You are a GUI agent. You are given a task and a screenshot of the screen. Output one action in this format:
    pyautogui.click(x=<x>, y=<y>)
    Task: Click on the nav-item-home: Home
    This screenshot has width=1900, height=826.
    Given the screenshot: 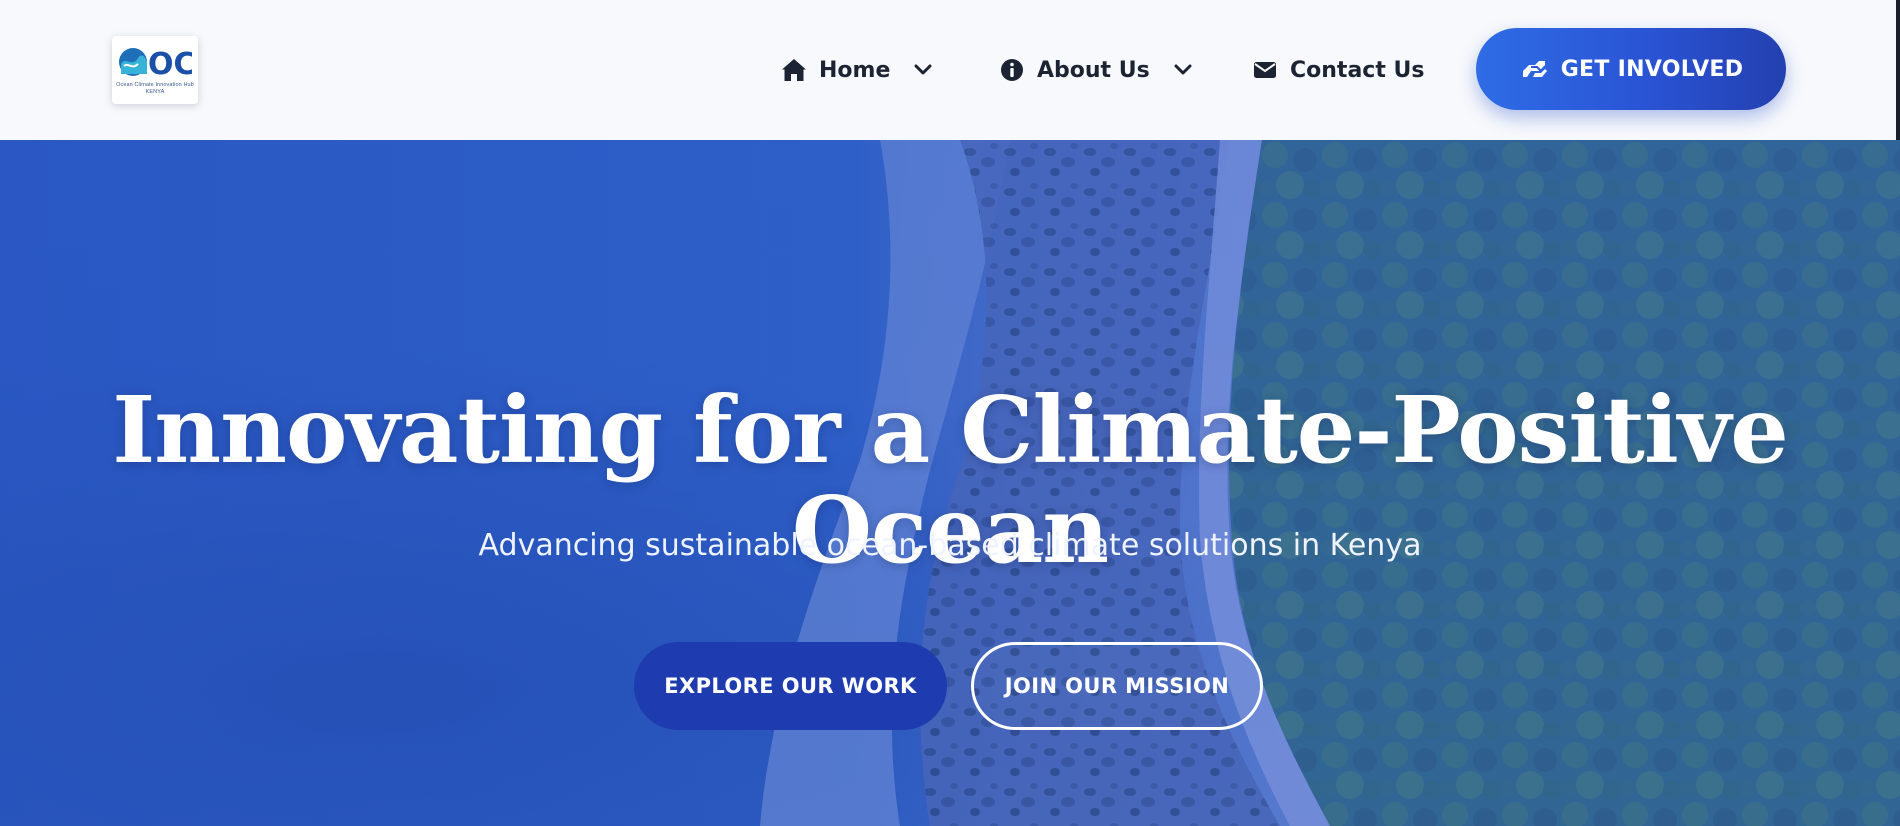 What is the action you would take?
    pyautogui.click(x=857, y=70)
    